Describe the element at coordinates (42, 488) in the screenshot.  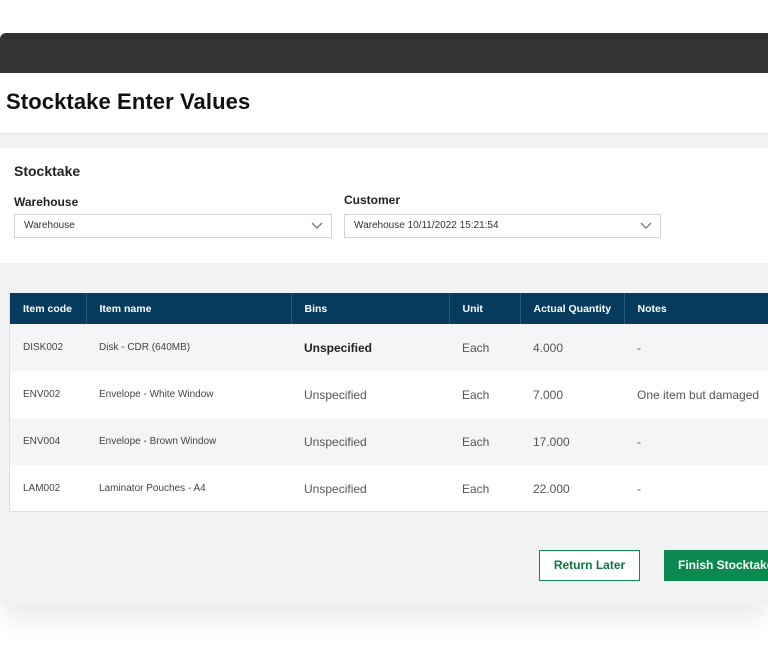
I see `item-code-cell: LAM002` at that location.